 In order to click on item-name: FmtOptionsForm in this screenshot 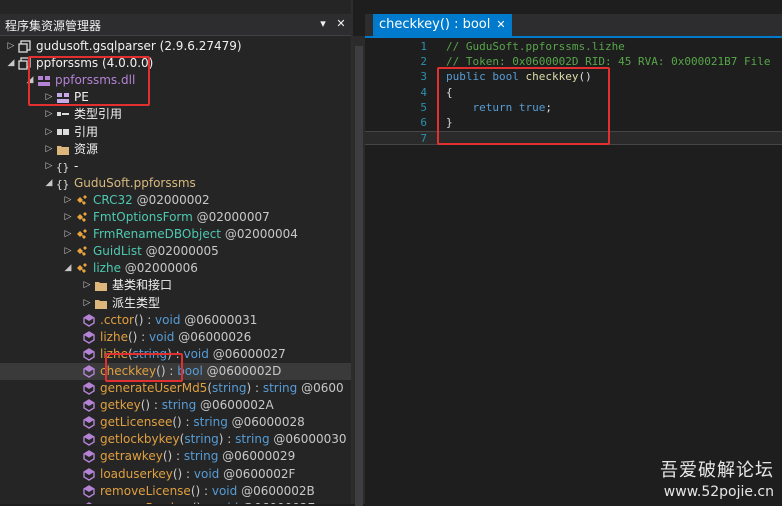, I will do `click(143, 217)`.